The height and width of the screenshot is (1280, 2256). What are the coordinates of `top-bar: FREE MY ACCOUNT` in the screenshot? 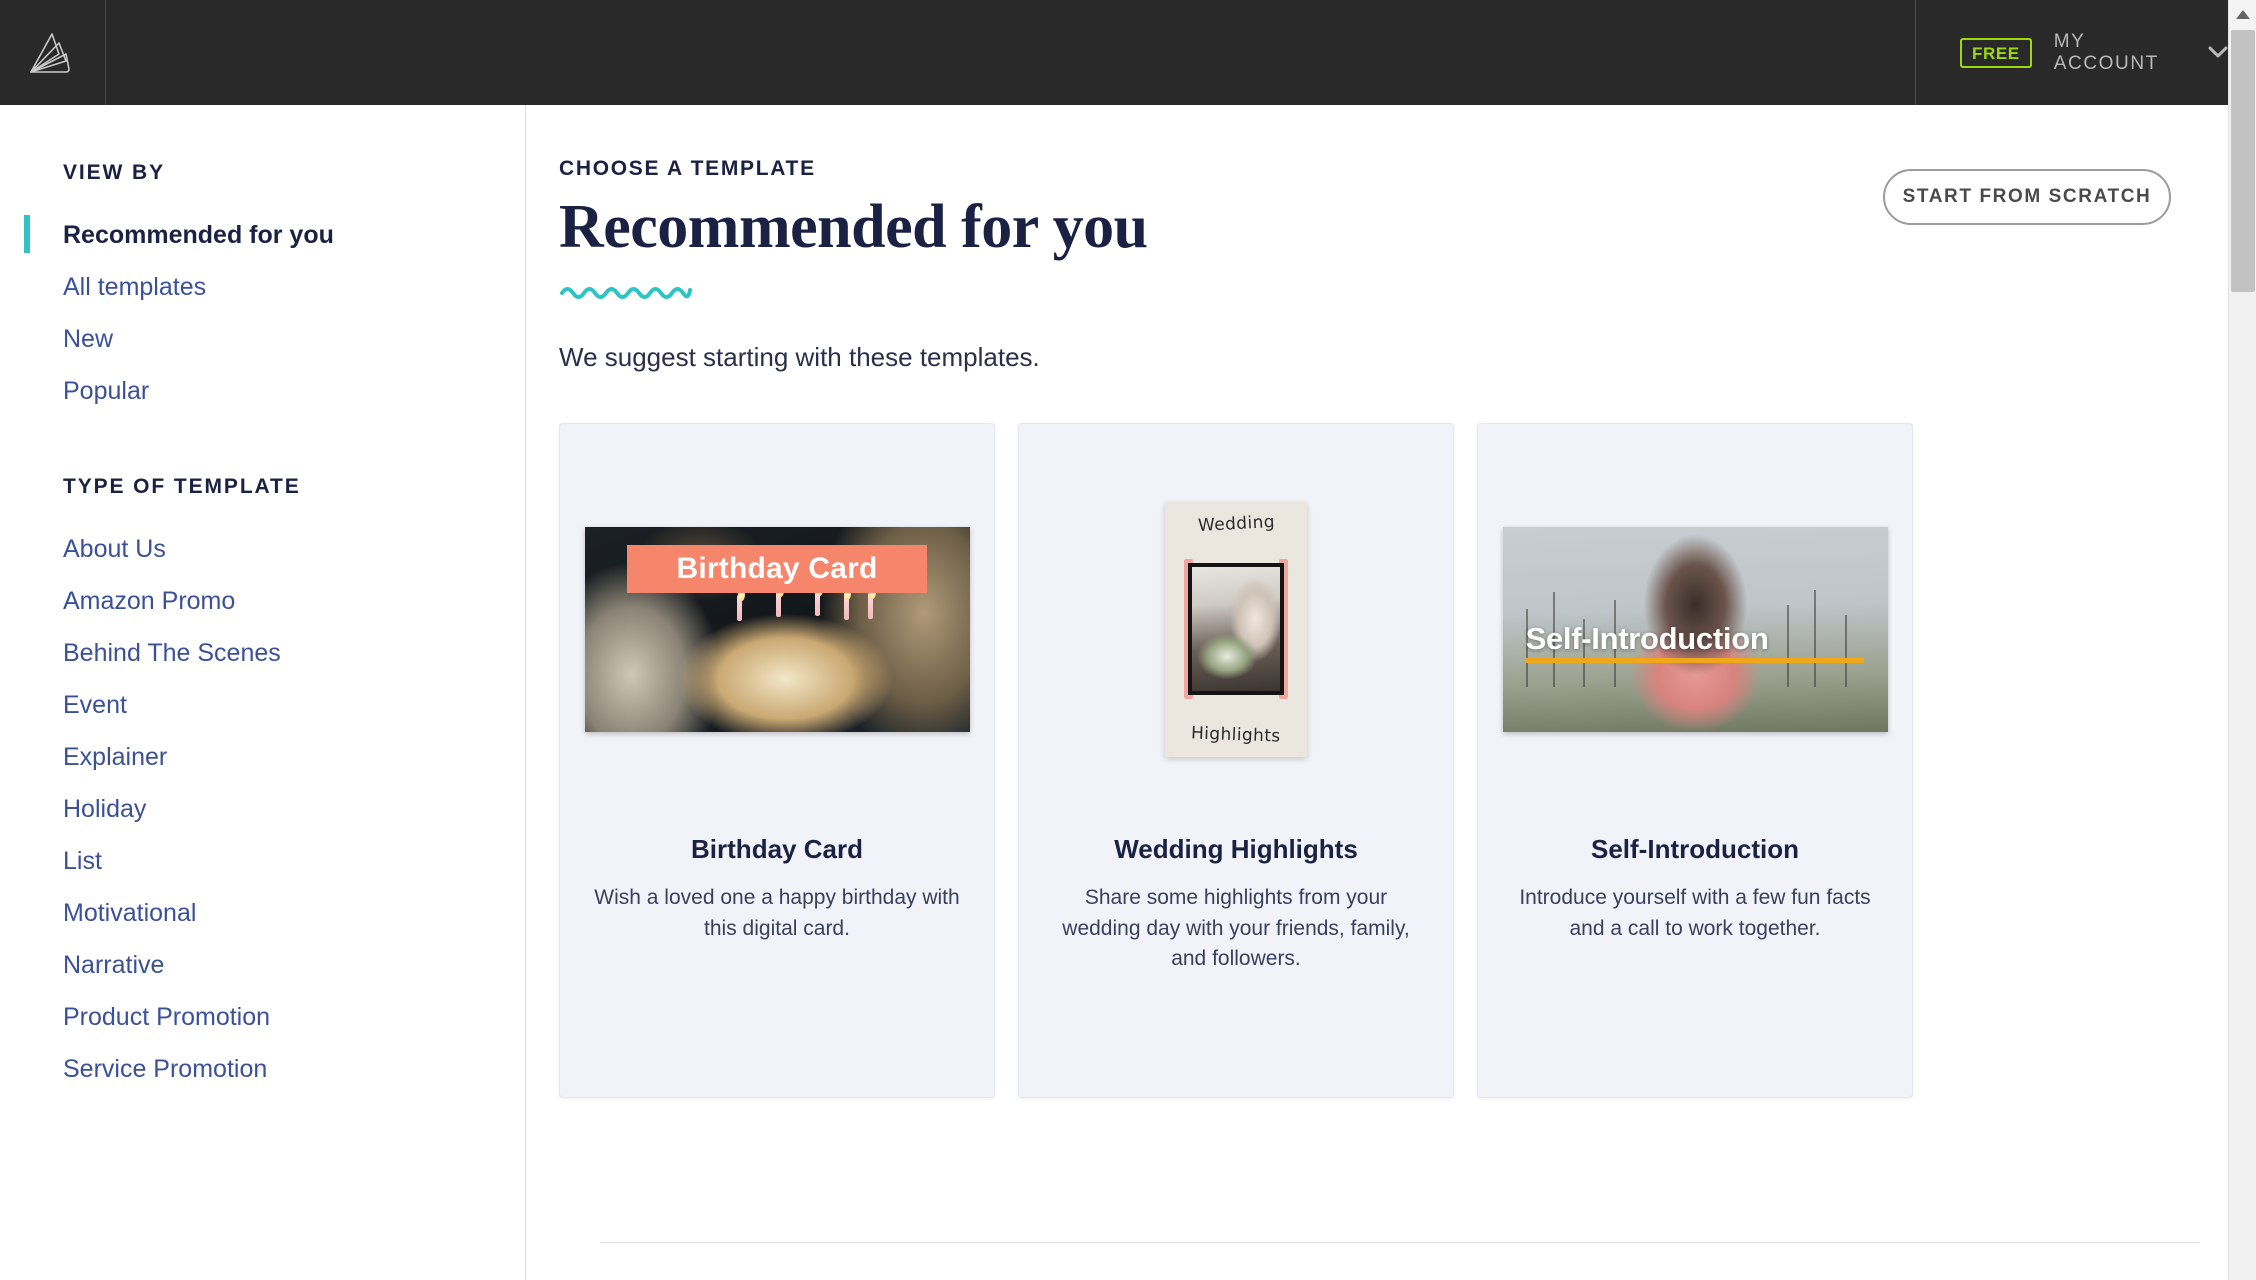 It's located at (1114, 52).